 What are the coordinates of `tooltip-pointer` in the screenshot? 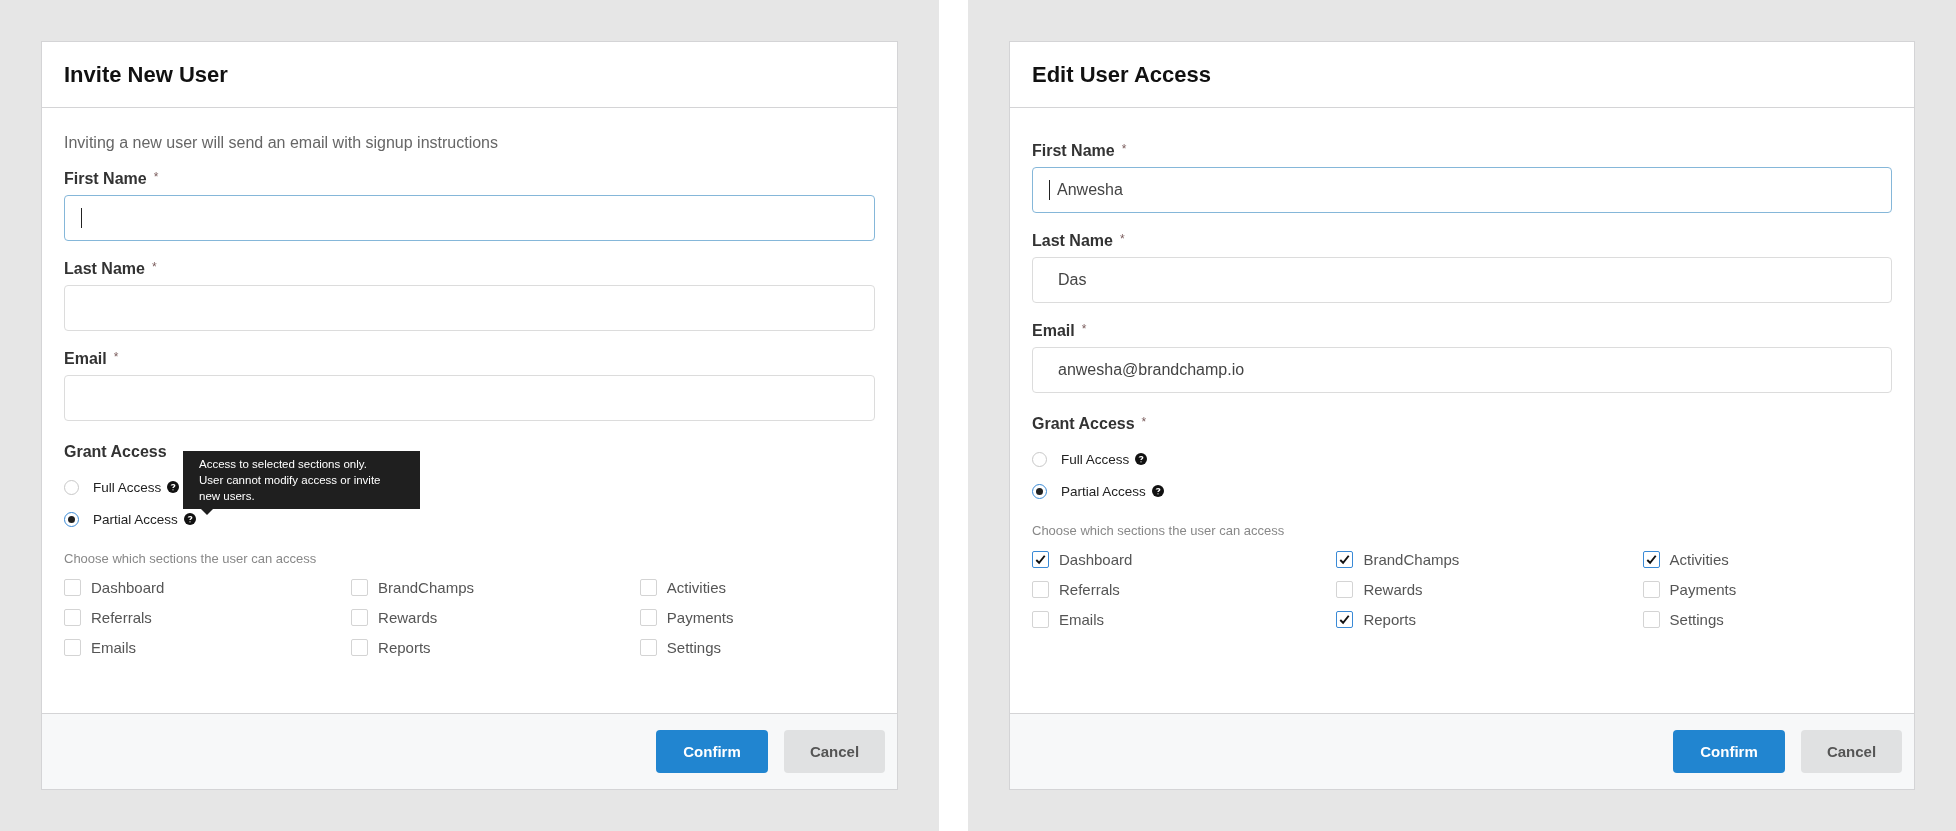 It's located at (207, 512).